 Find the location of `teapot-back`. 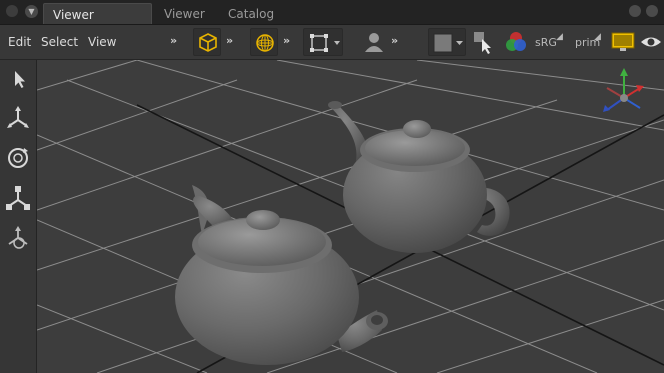

teapot-back is located at coordinates (419, 177).